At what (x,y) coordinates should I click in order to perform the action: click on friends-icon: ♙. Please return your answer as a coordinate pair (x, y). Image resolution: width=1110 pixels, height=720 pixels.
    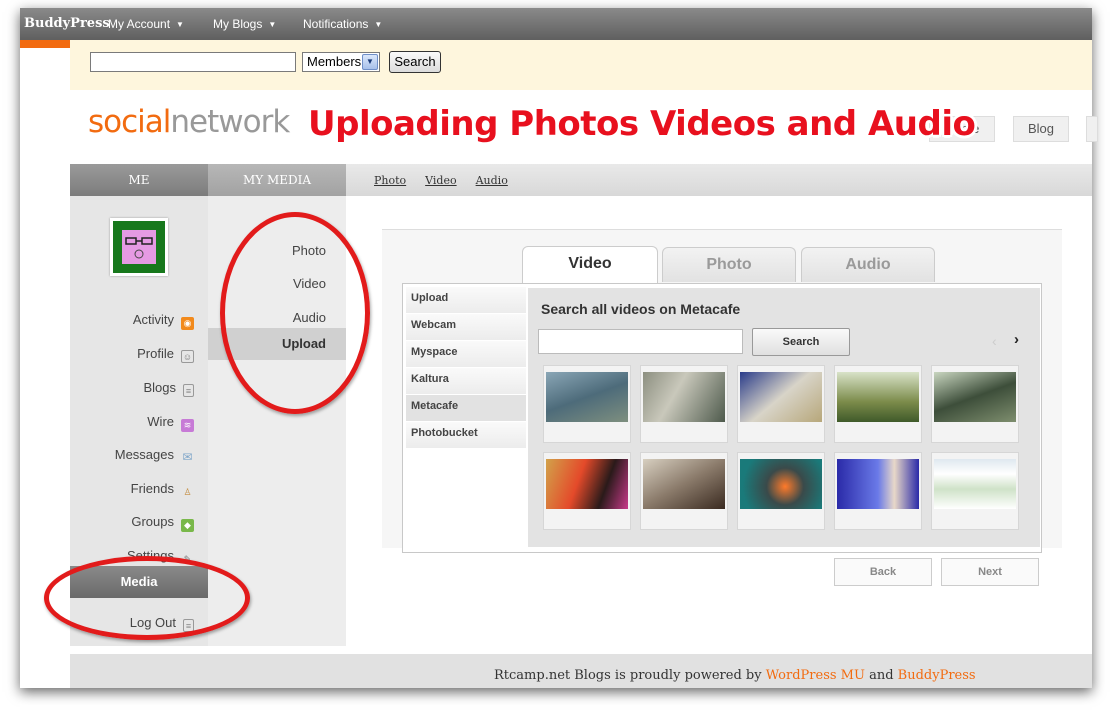
    Looking at the image, I should click on (187, 492).